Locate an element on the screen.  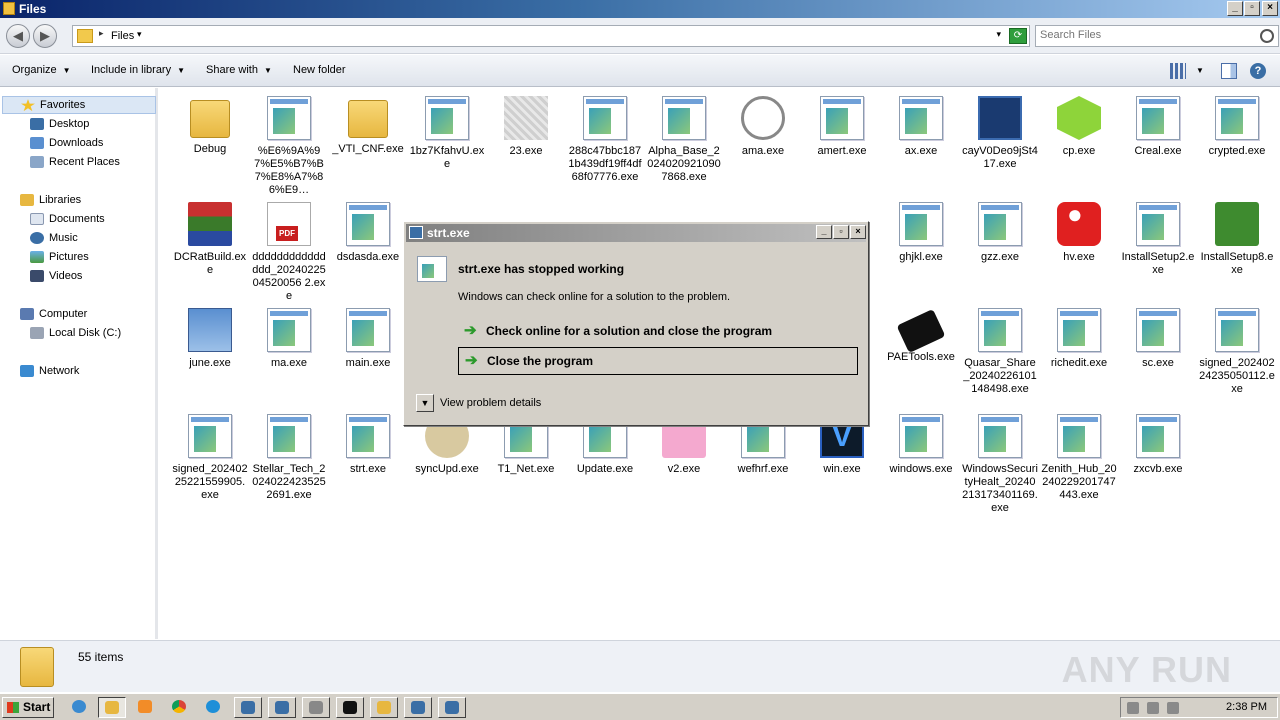
file-item: cp.exe is located at coordinates (1079, 127).